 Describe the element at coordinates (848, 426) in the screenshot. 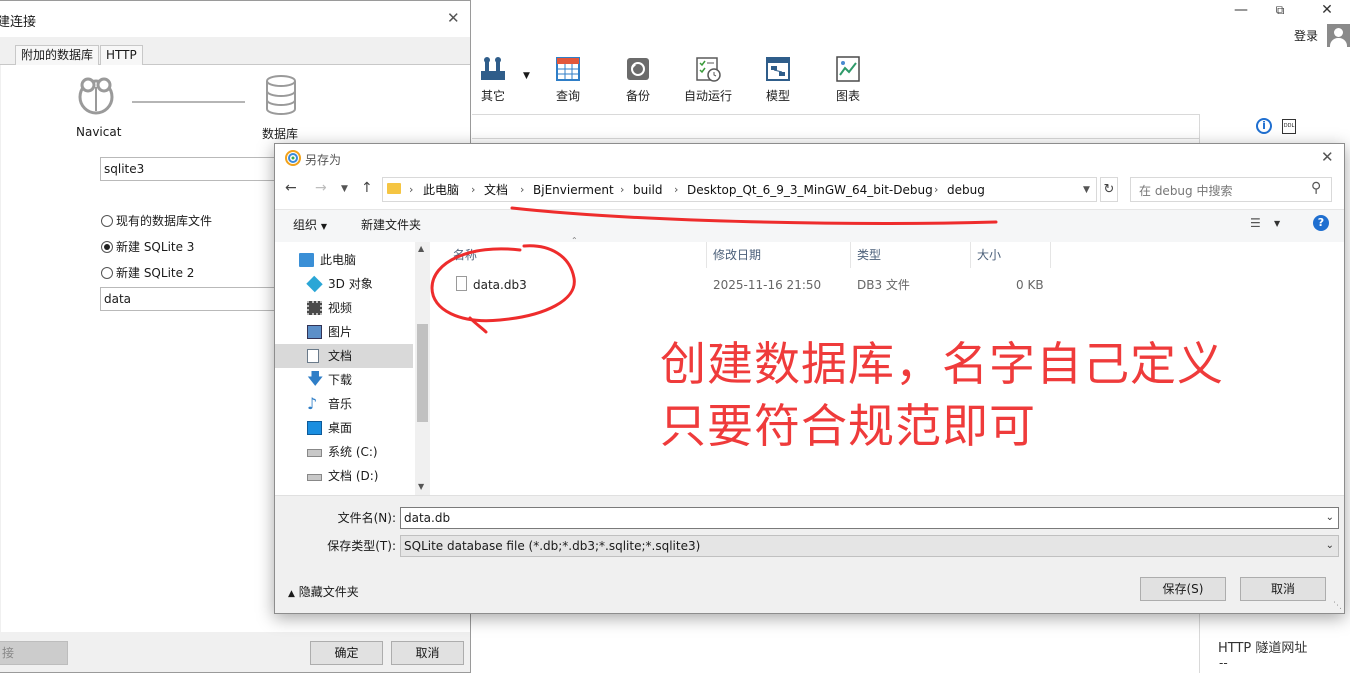

I see `annotation-text-line2: 只要符合规范即可` at that location.